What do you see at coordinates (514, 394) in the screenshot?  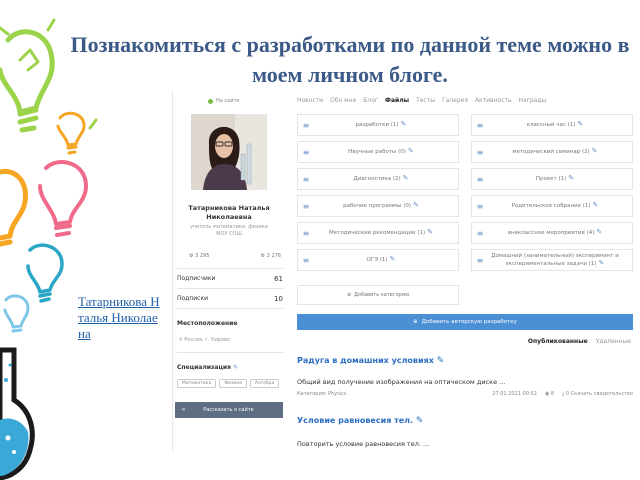 I see `post-date: 27.01.2021 00:52` at bounding box center [514, 394].